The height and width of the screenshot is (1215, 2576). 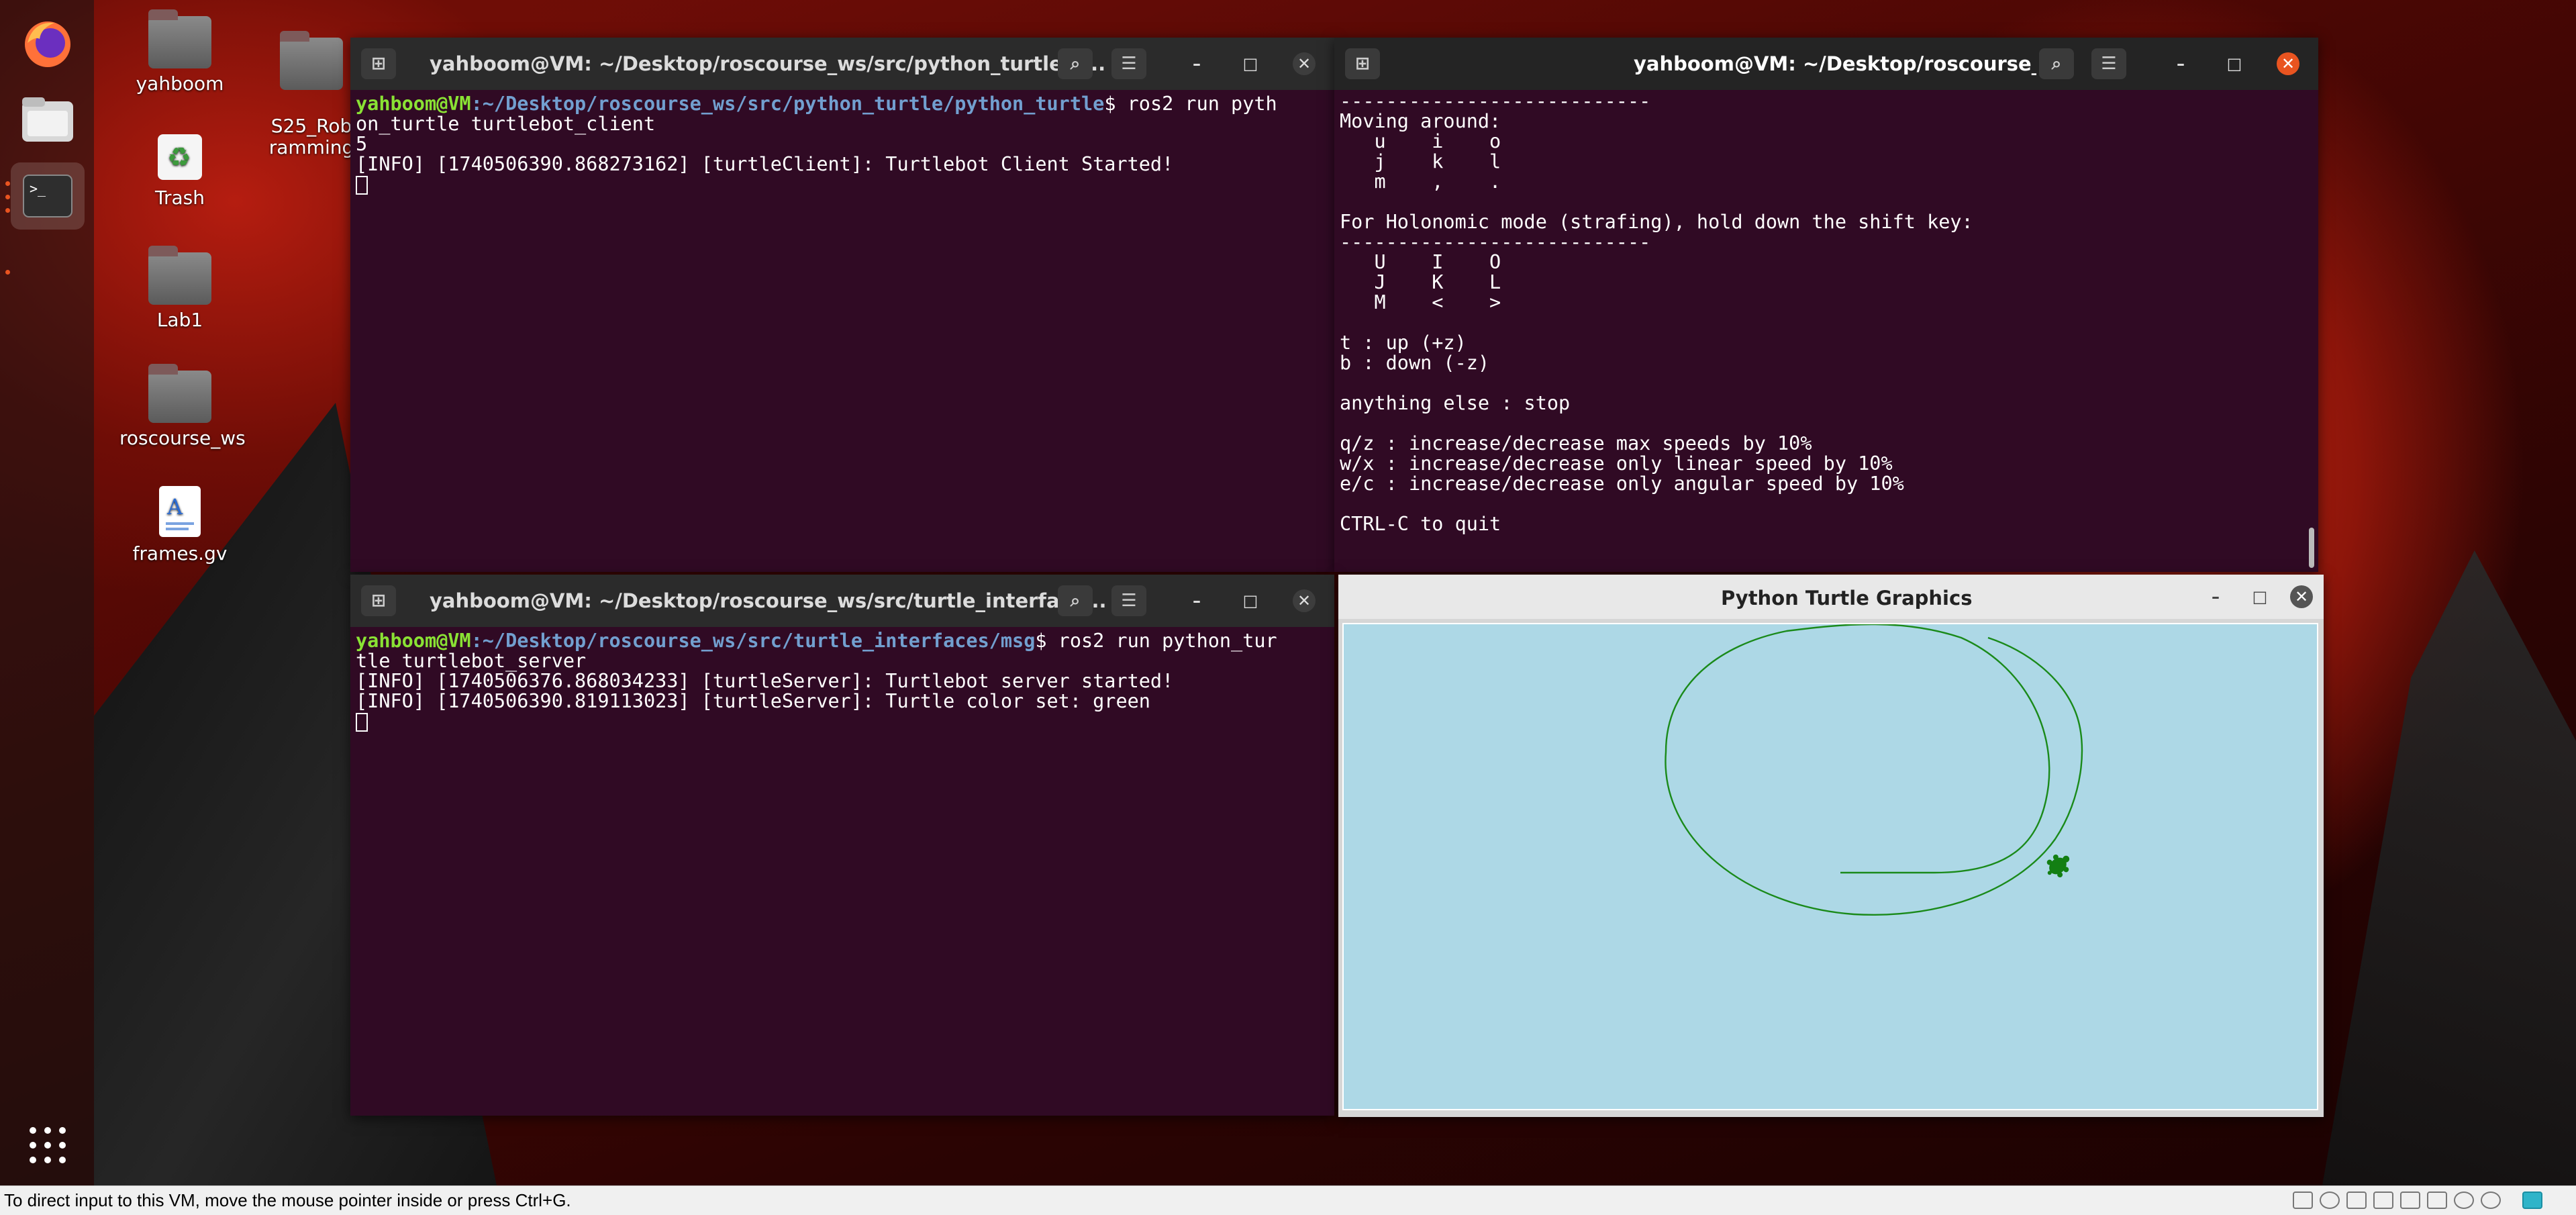 What do you see at coordinates (311, 61) in the screenshot?
I see `folder-icon` at bounding box center [311, 61].